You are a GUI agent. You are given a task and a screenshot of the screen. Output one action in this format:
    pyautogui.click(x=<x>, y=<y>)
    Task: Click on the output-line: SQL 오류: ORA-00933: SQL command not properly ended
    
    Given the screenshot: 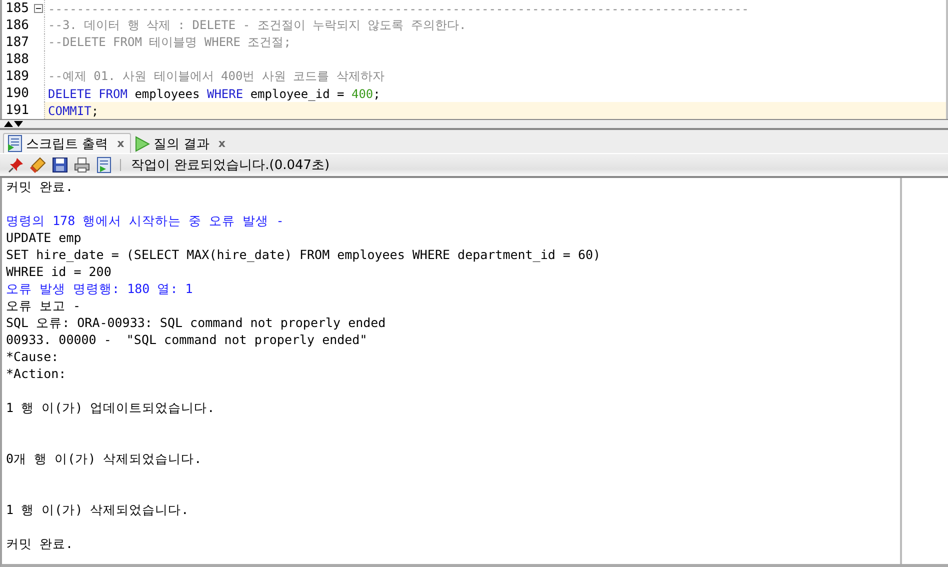 What is the action you would take?
    pyautogui.click(x=196, y=322)
    